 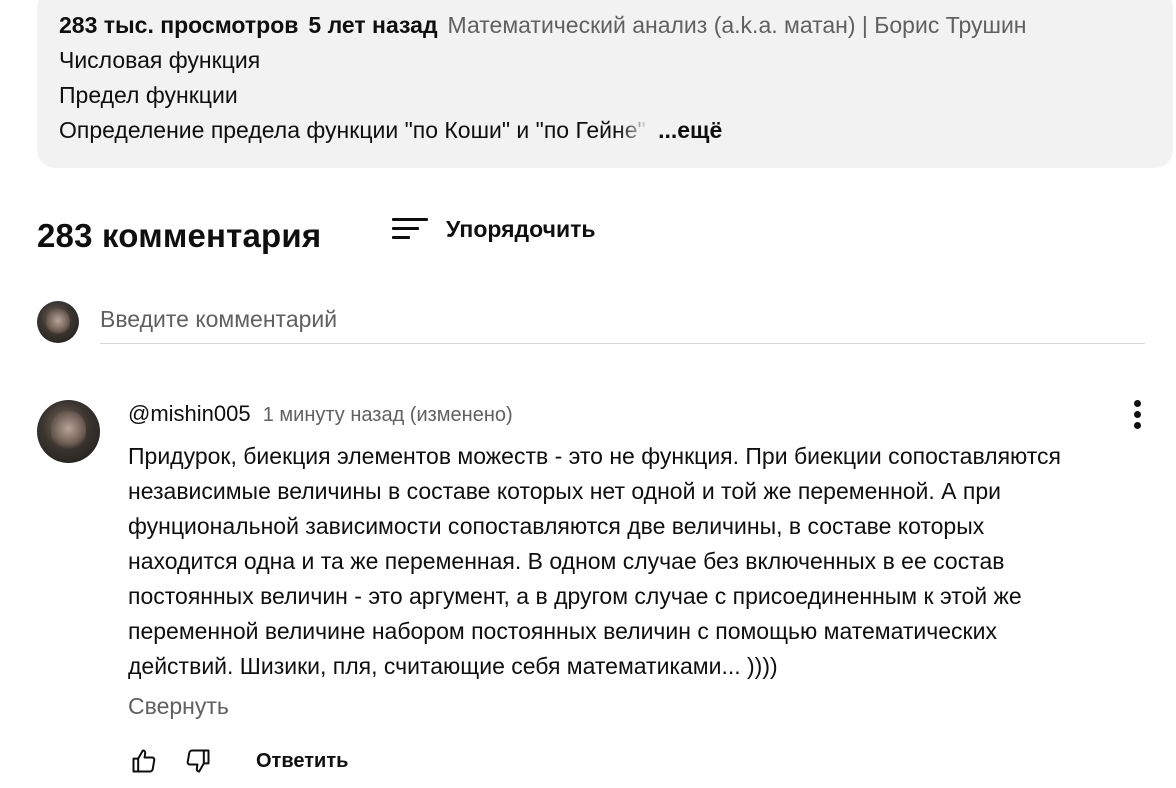 What do you see at coordinates (179, 235) in the screenshot?
I see `comments-count: 283 комментария` at bounding box center [179, 235].